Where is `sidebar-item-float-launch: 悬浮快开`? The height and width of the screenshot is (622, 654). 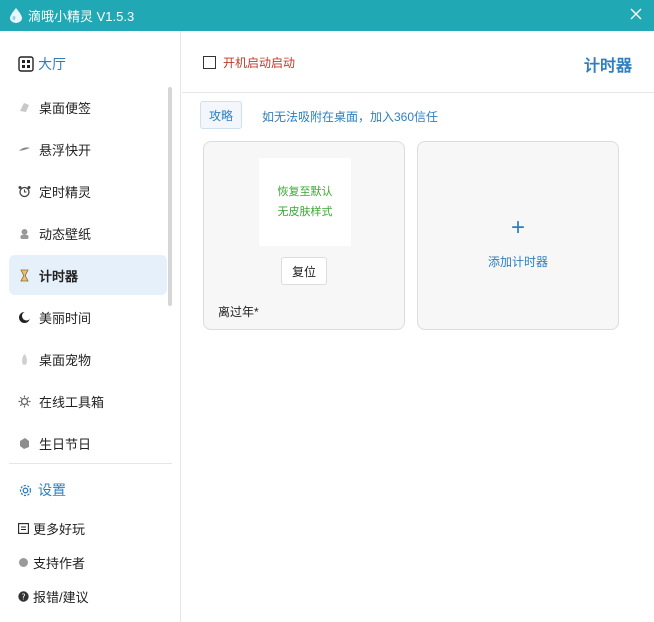
sidebar-item-float-launch: 悬浮快开 is located at coordinates (88, 149).